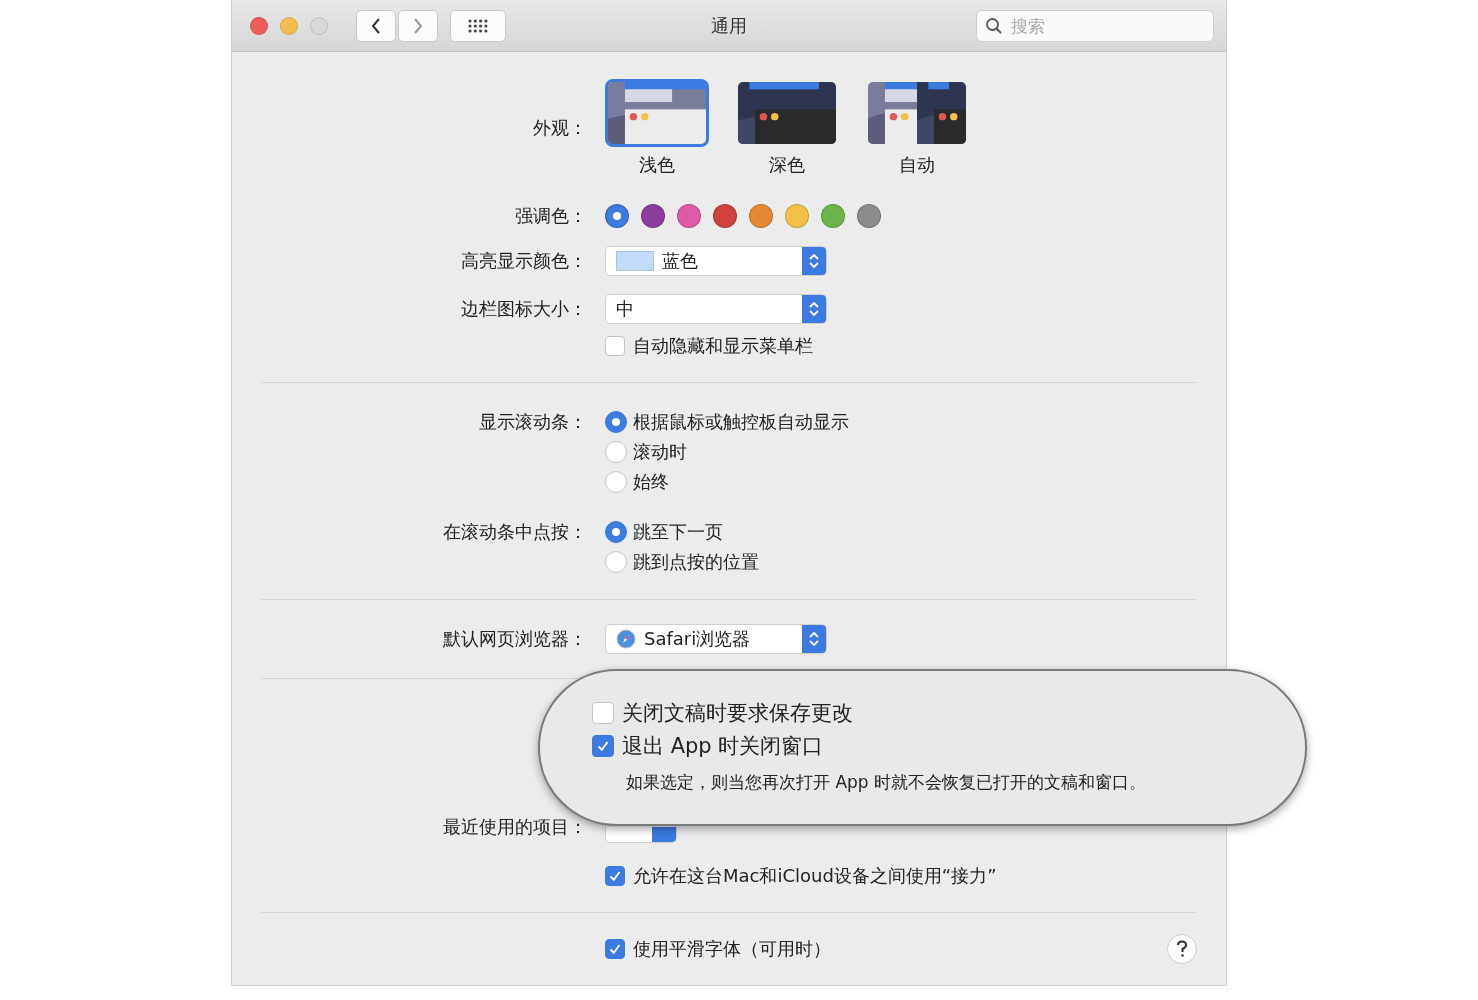 This screenshot has height=1000, width=1478. I want to click on color-swatch-icon, so click(635, 261).